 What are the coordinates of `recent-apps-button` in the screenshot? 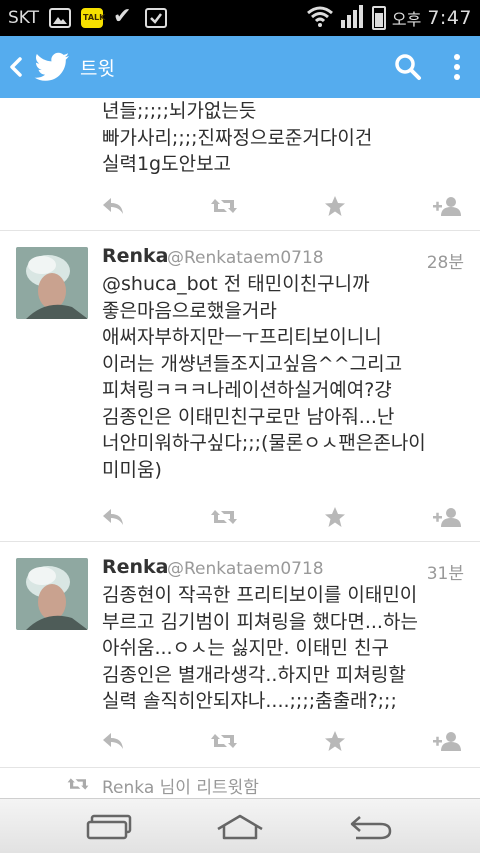 It's located at (110, 827).